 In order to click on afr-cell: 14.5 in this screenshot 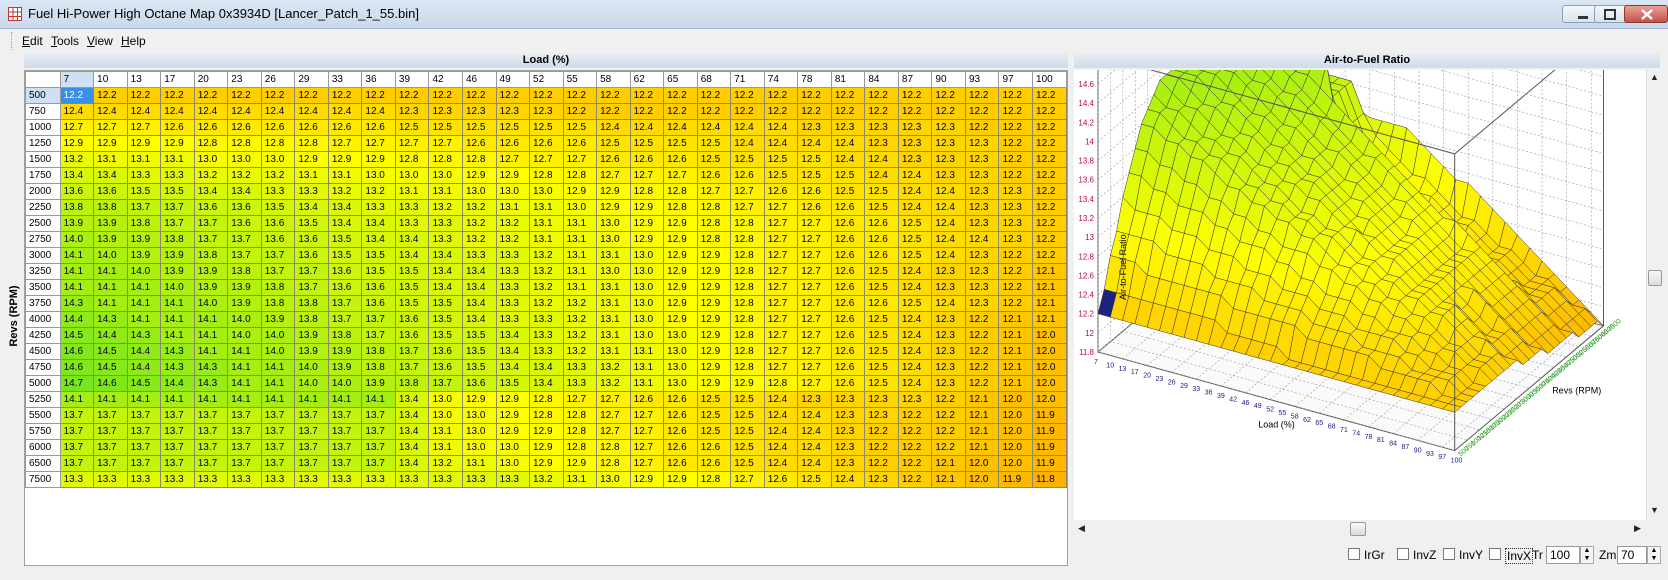, I will do `click(144, 383)`.